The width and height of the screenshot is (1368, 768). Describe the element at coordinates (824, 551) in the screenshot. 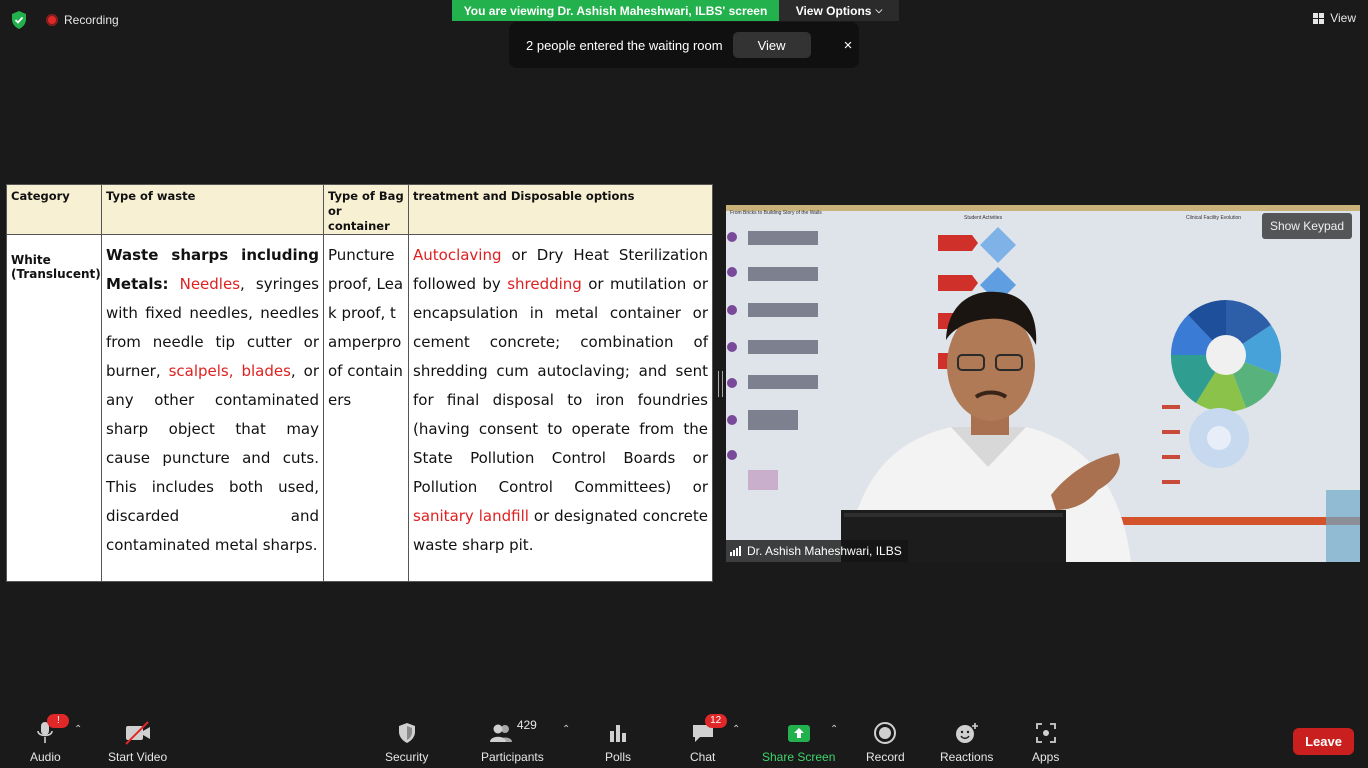

I see `participant-name: Dr. Ashish Maheshwari, ILBS` at that location.